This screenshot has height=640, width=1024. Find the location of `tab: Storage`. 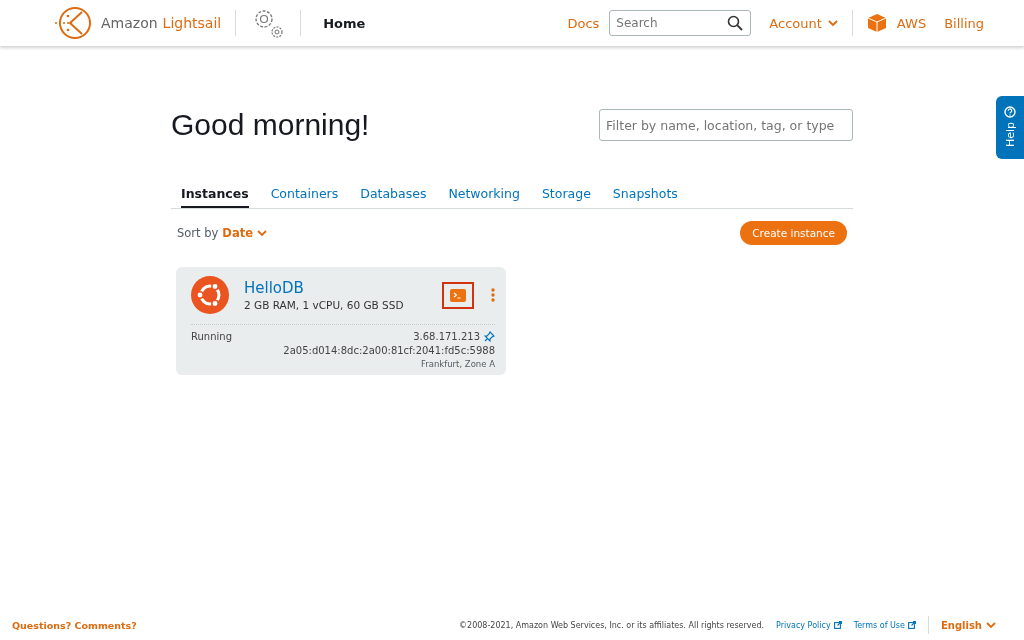

tab: Storage is located at coordinates (566, 197).